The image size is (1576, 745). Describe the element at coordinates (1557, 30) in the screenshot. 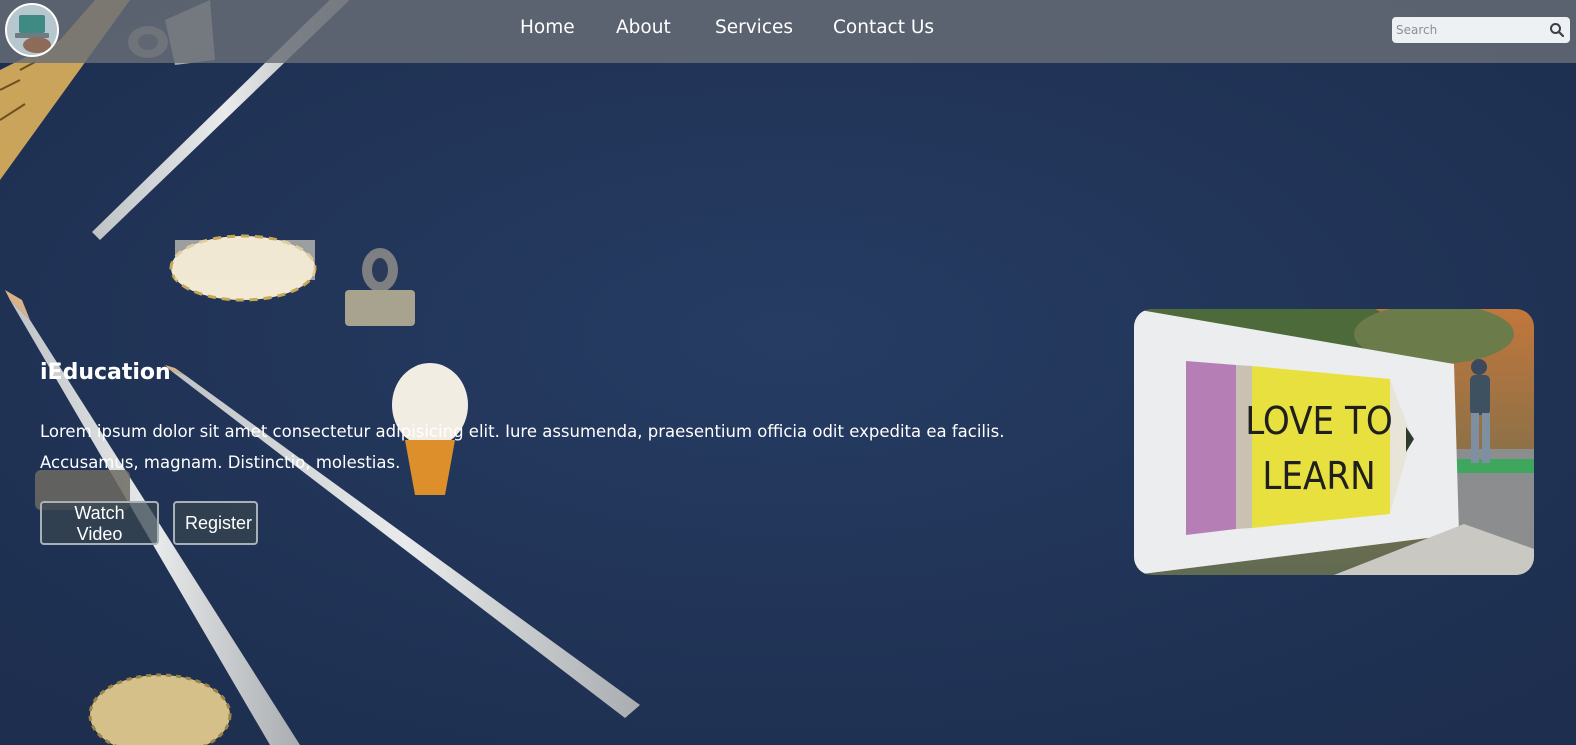

I see `search-icon` at that location.